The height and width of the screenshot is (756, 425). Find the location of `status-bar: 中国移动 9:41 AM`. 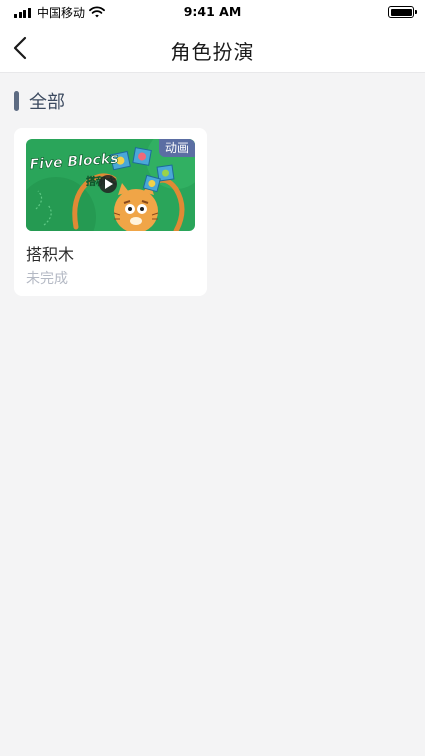

status-bar: 中国移动 9:41 AM is located at coordinates (212, 12).